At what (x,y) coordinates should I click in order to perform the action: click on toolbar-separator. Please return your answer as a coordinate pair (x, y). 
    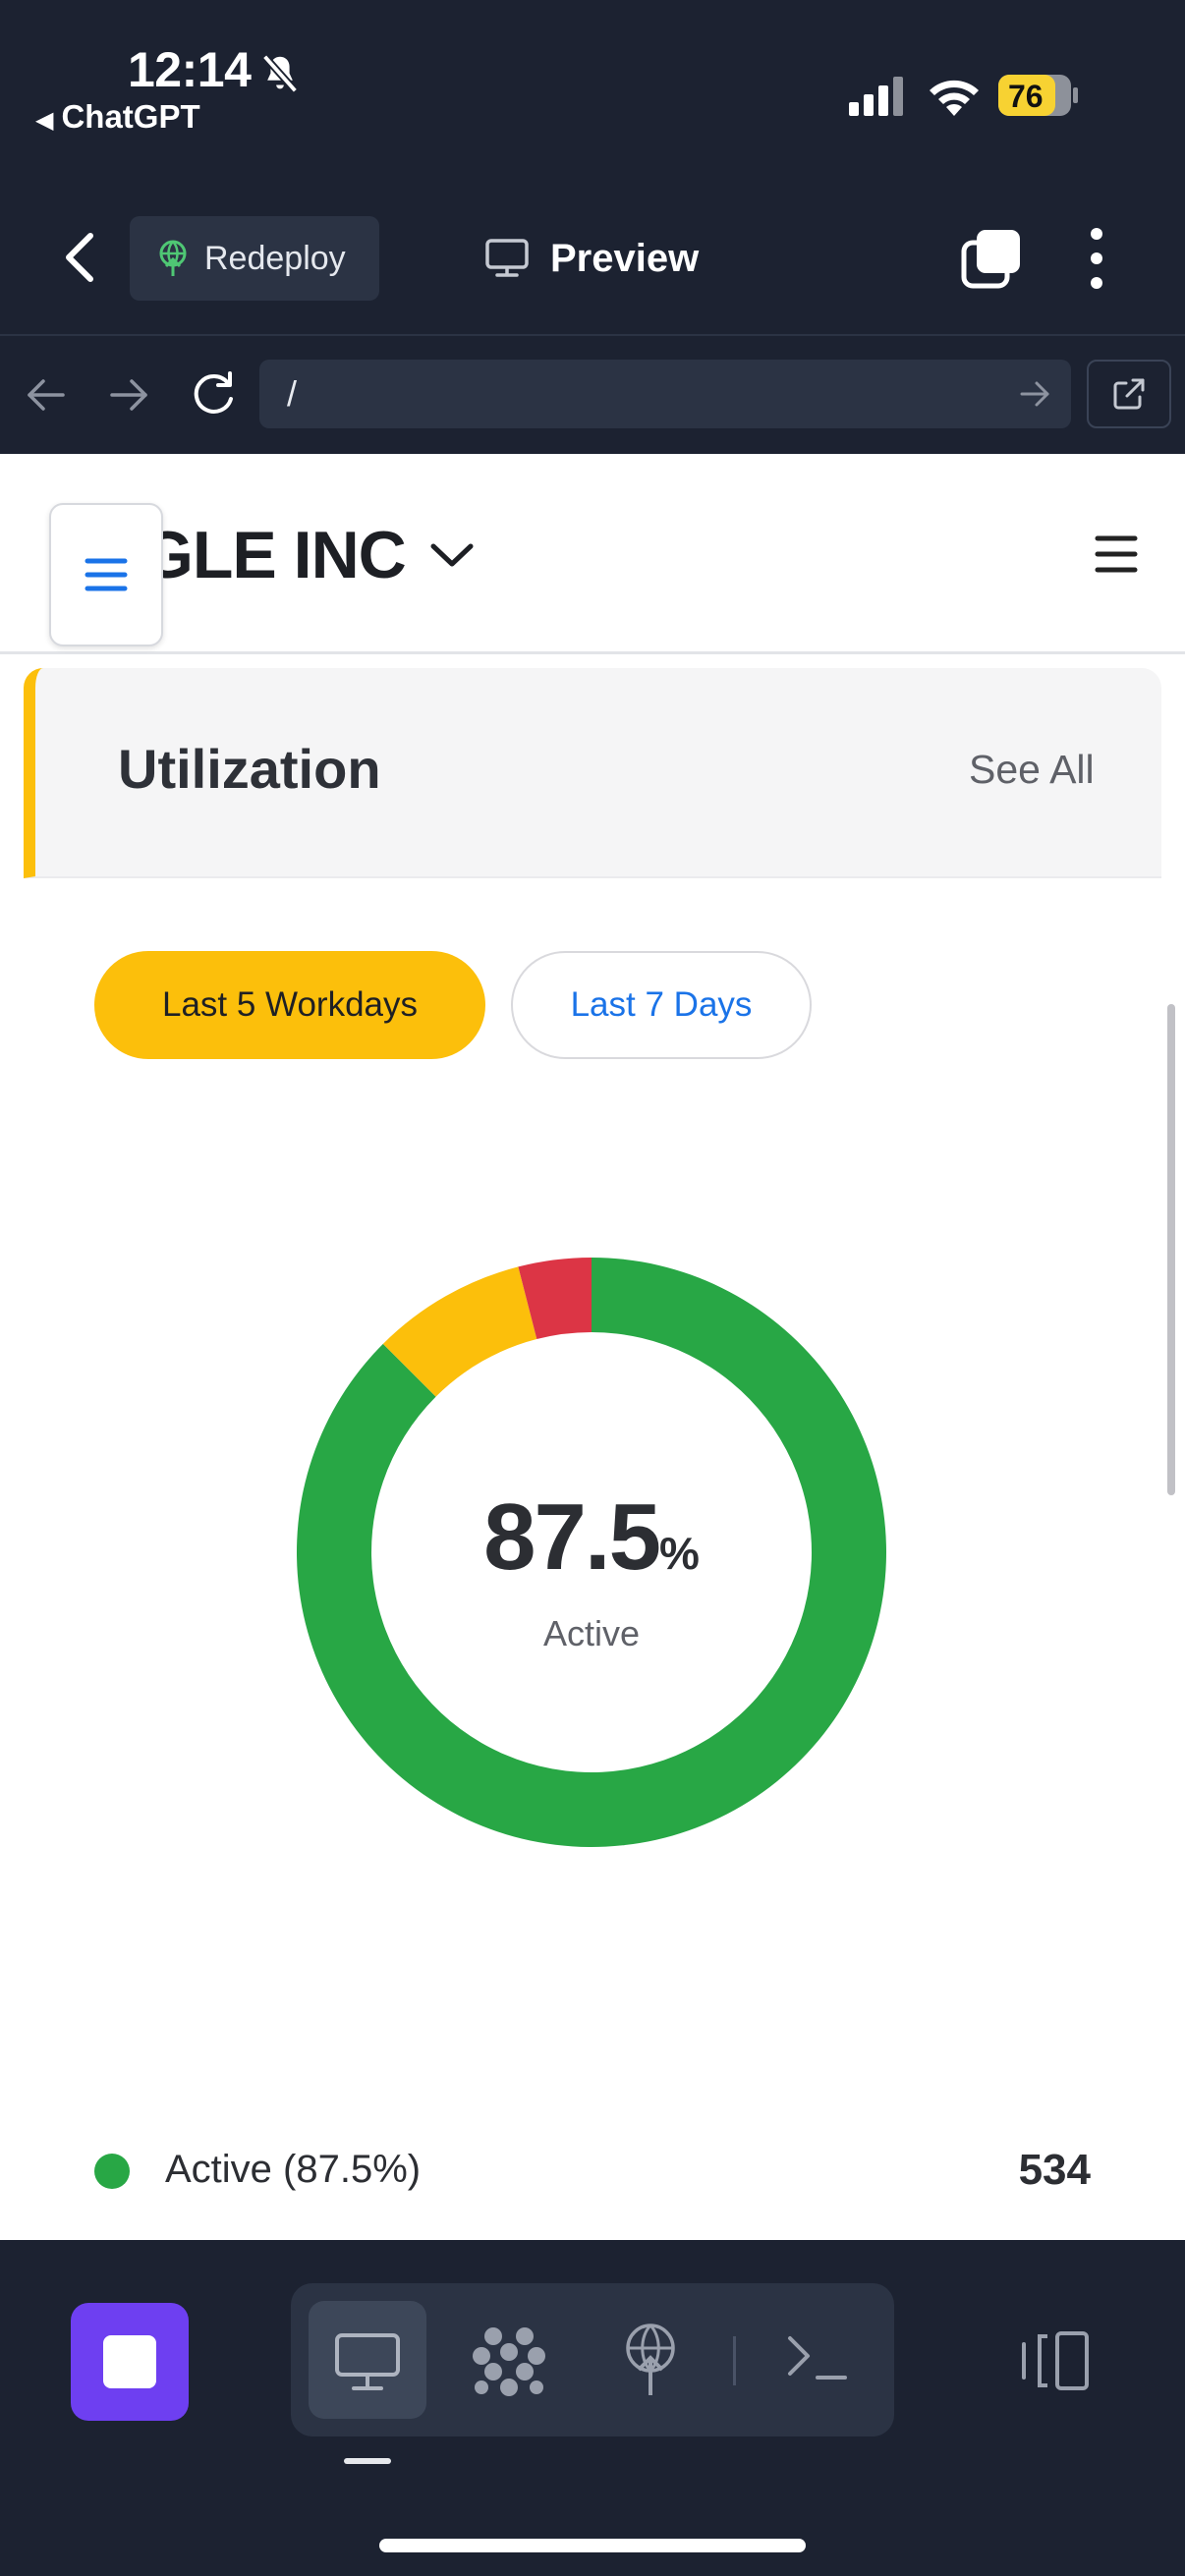
    Looking at the image, I should click on (734, 2360).